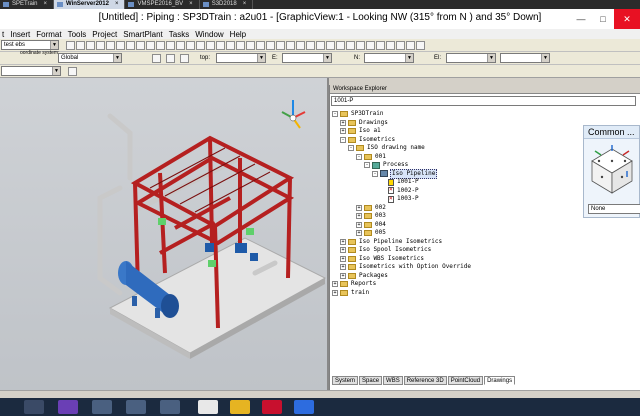 This screenshot has height=416, width=640. Describe the element at coordinates (143, 34) in the screenshot. I see `menu-item: SmartPlant` at that location.